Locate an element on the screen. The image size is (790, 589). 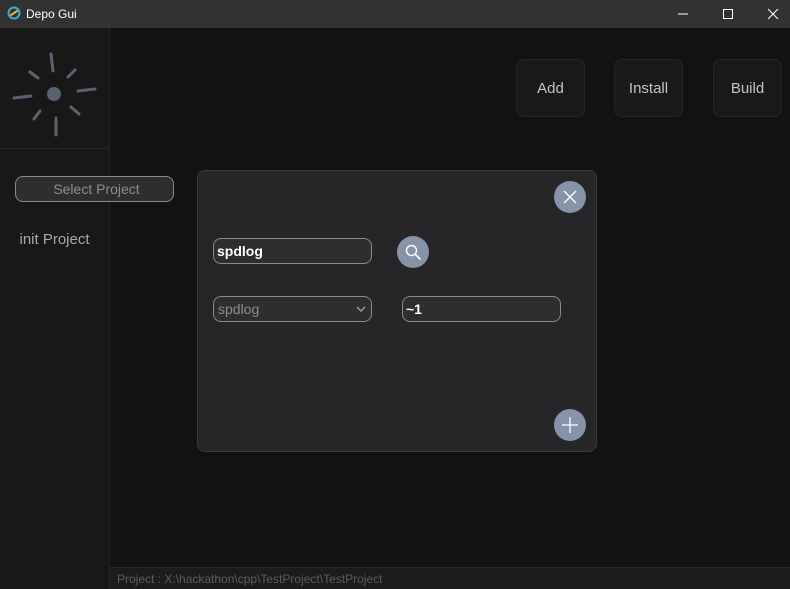
sidebar-item-init-project: init Project is located at coordinates (54, 239).